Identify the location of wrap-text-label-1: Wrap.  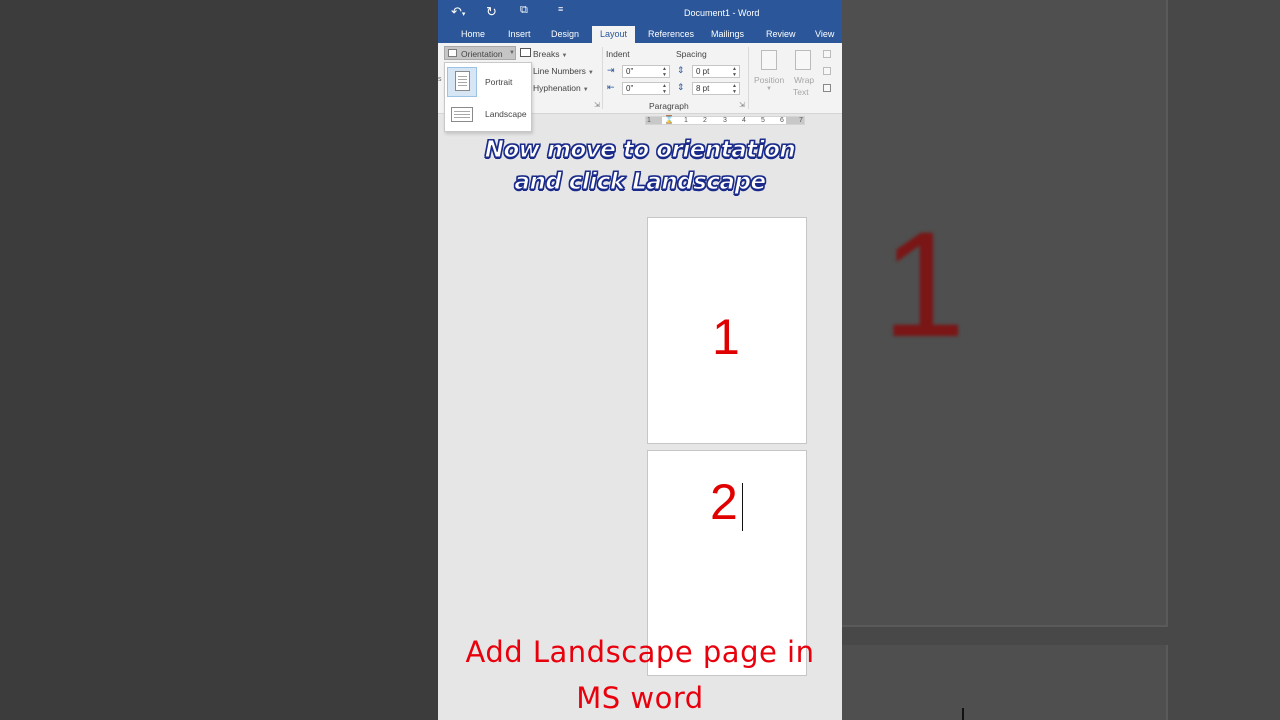
(804, 80).